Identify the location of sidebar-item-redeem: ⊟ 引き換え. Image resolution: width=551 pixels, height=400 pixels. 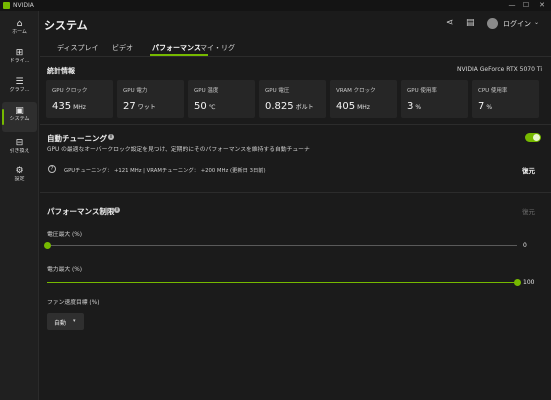
(19, 149).